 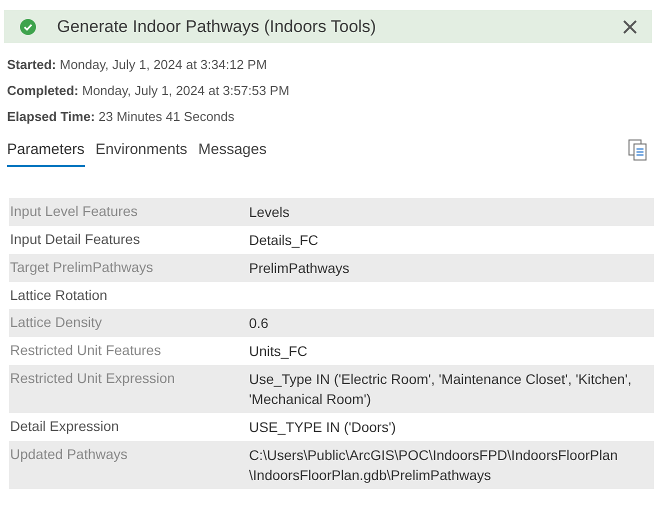 What do you see at coordinates (74, 211) in the screenshot?
I see `parameter-name: Input Level Features` at bounding box center [74, 211].